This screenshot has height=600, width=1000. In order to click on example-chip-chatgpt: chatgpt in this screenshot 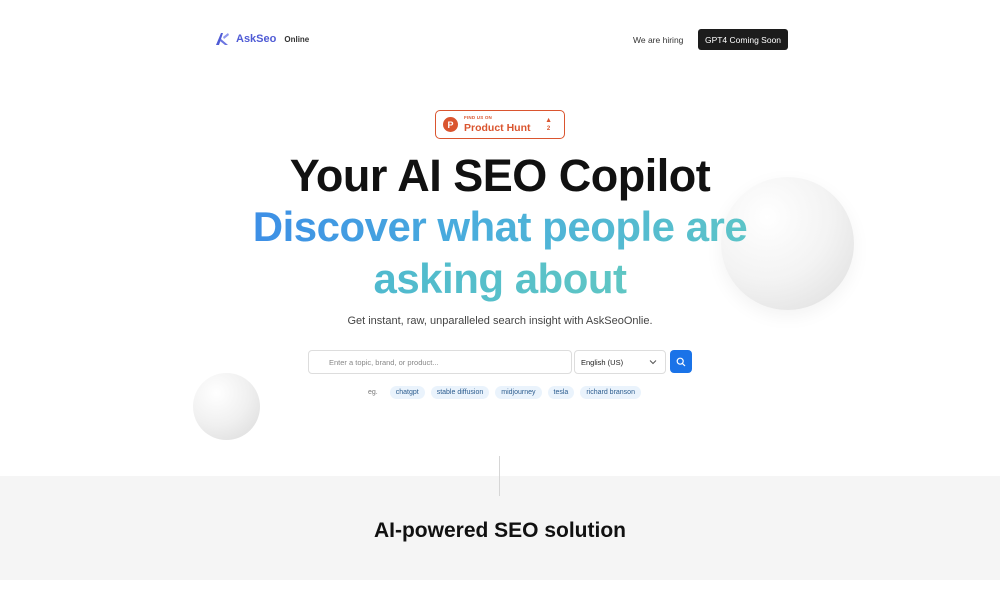, I will do `click(407, 392)`.